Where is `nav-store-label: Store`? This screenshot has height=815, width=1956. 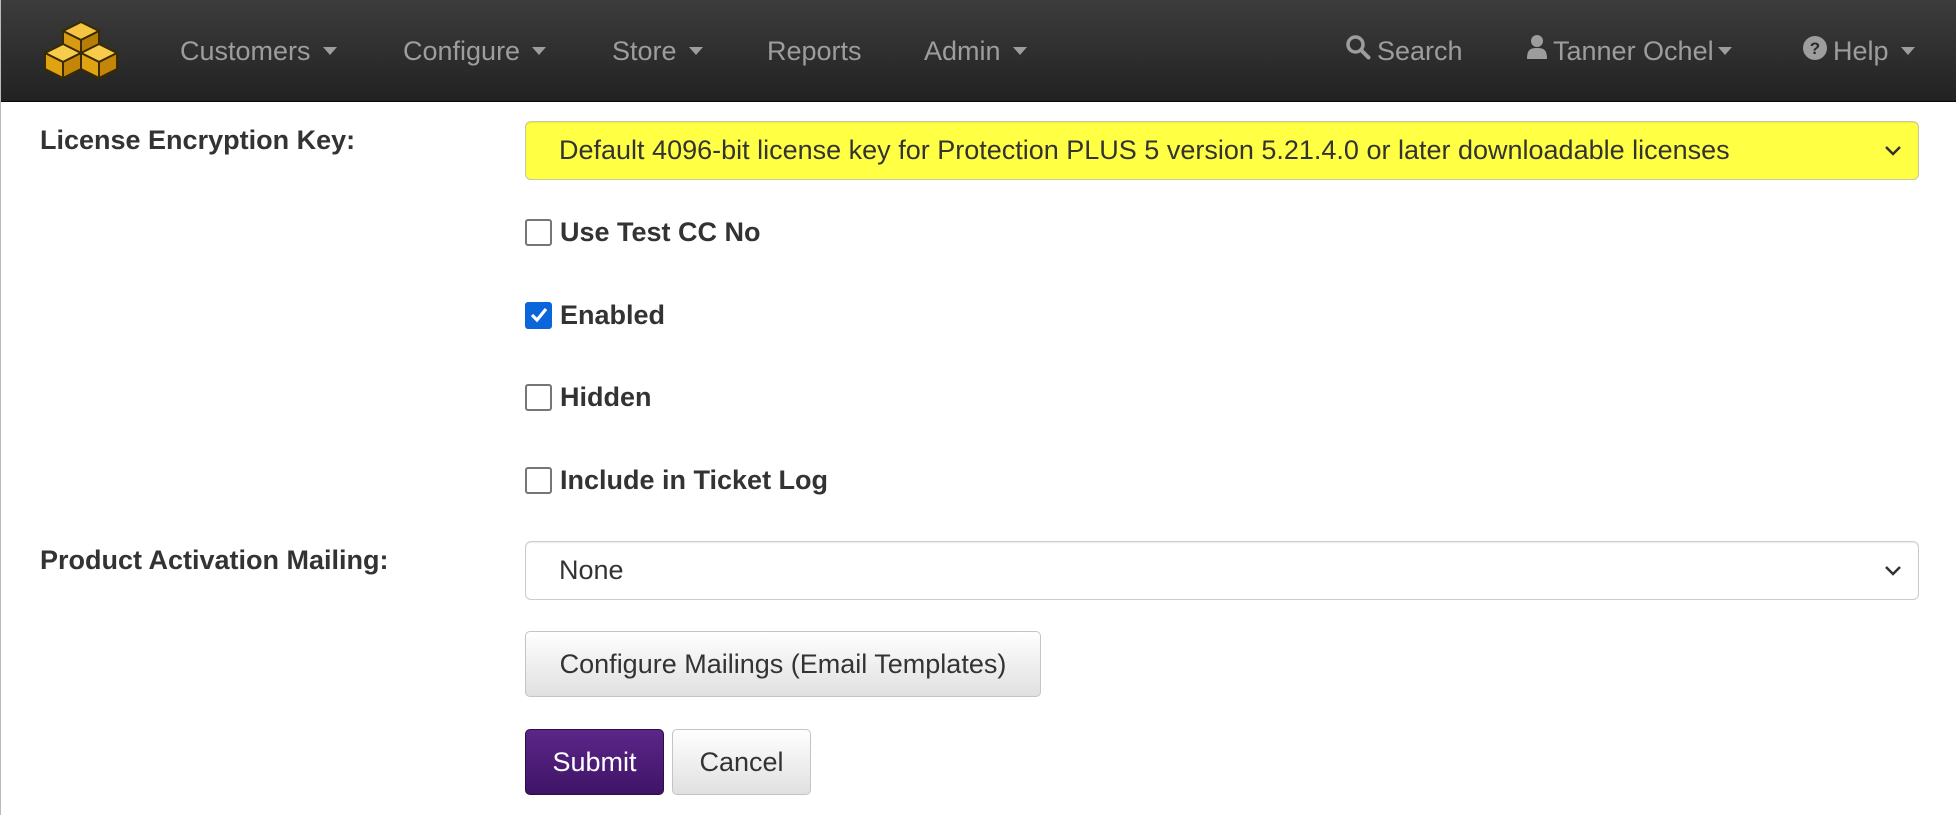 nav-store-label: Store is located at coordinates (644, 51).